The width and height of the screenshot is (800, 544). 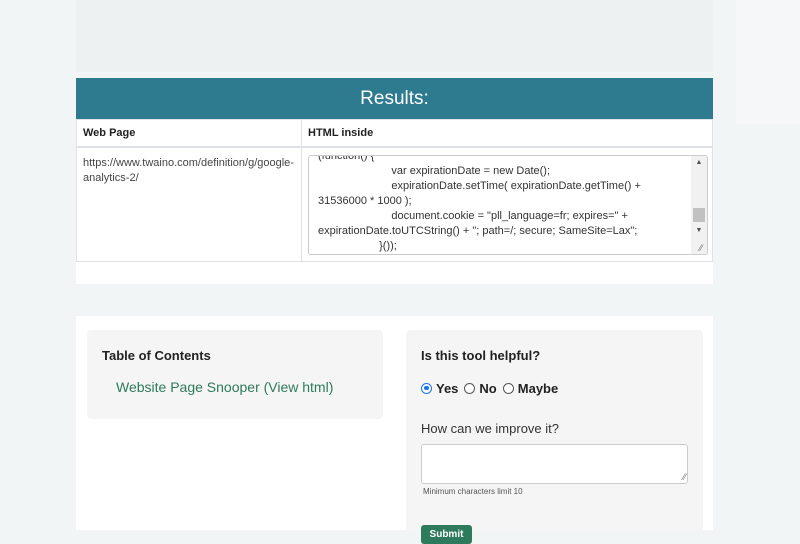 What do you see at coordinates (538, 388) in the screenshot?
I see `radio-label-maybe: Maybe` at bounding box center [538, 388].